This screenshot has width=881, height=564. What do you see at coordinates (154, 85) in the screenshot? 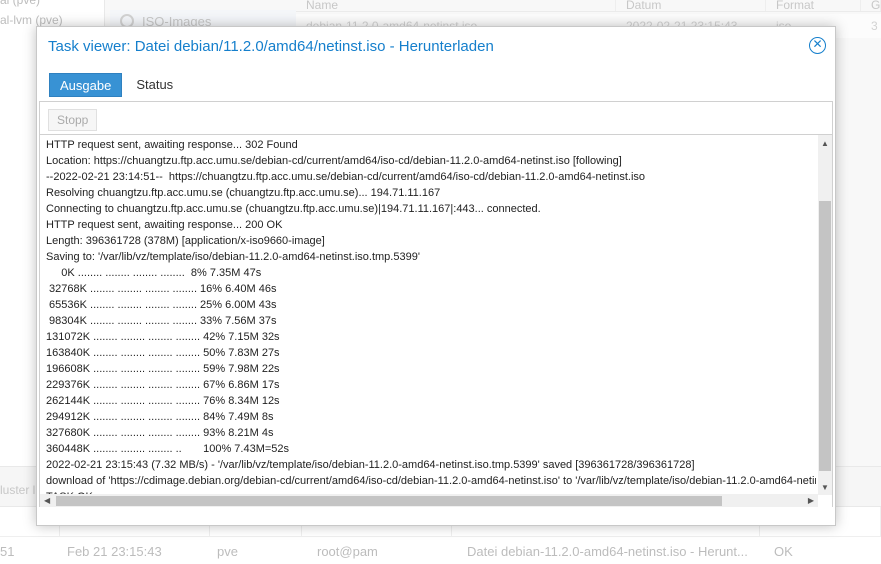
I see `tab-status: Status` at bounding box center [154, 85].